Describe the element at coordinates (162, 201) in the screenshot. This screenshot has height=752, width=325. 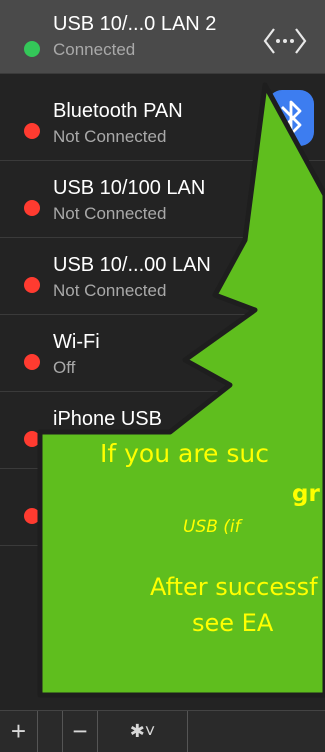
I see `service-row-usb-100-lan: USB 10/100 LAN Not Connected` at that location.